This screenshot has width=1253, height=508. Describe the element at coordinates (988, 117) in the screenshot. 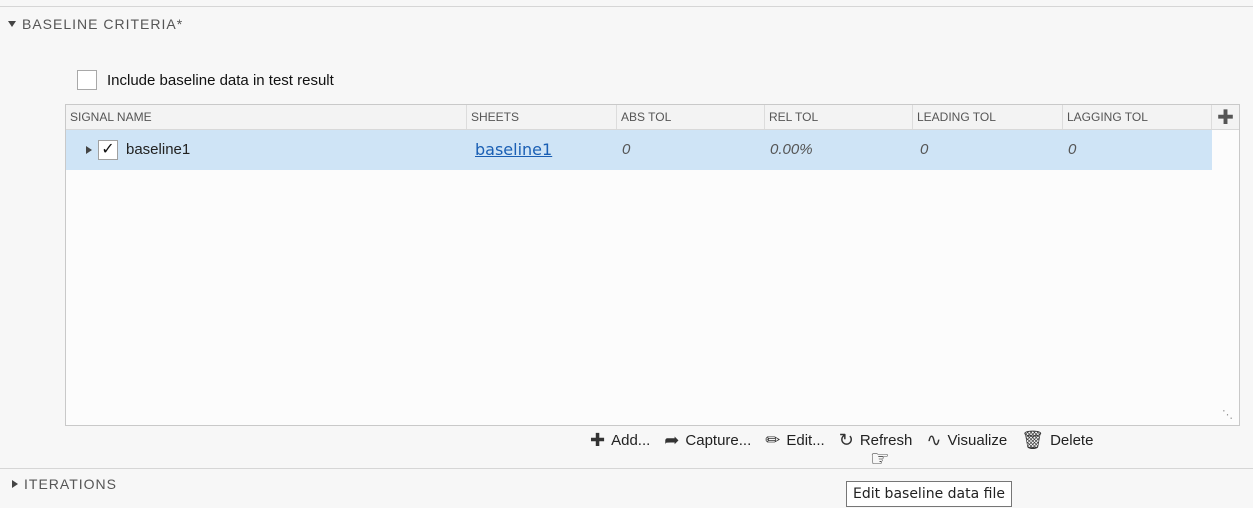

I see `col-leading-tol: LEADING TOL` at that location.